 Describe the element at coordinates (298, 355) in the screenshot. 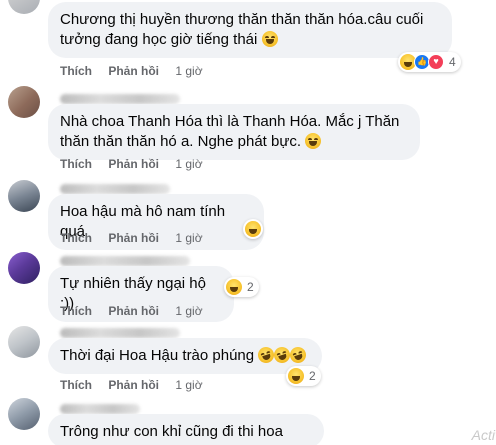

I see `rolling-laughing-emoji-icon` at that location.